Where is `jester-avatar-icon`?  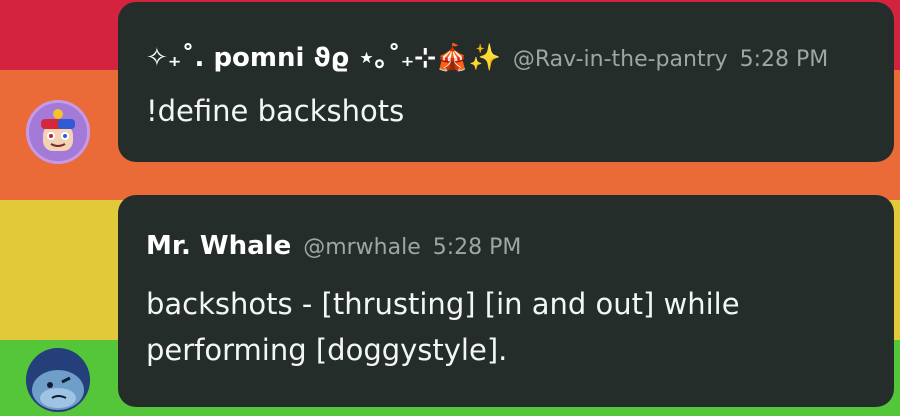 jester-avatar-icon is located at coordinates (58, 132).